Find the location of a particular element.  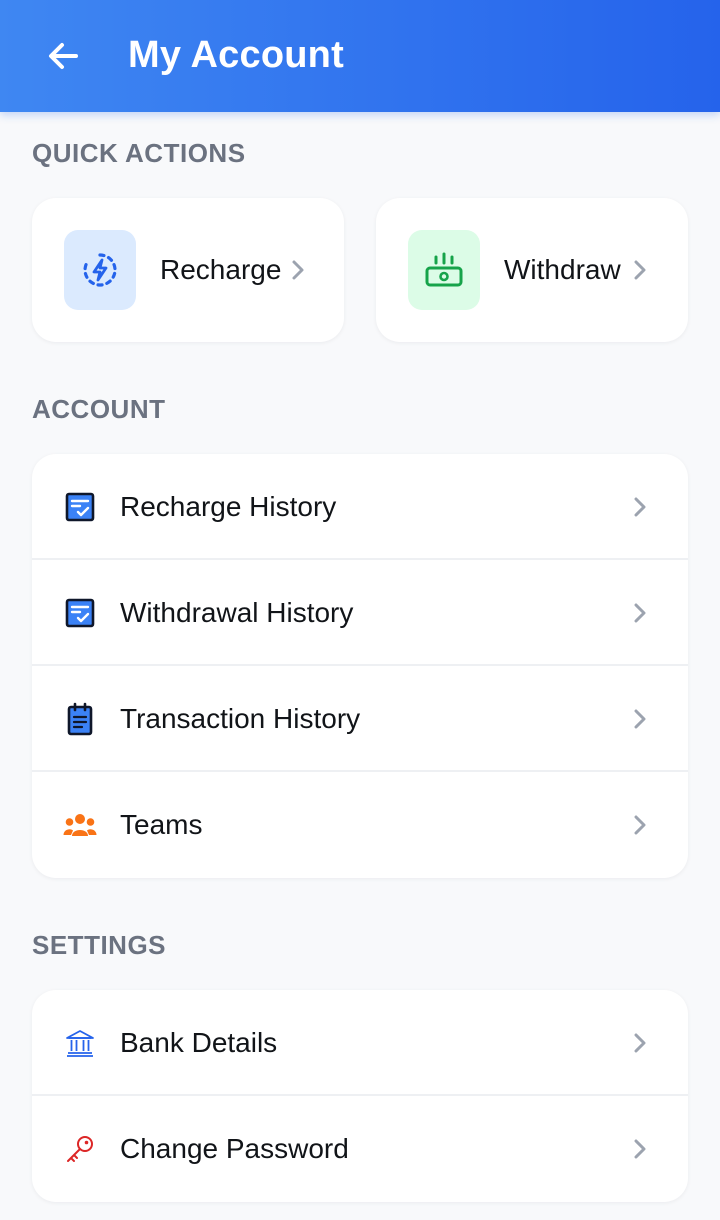

recharge-label: Recharge is located at coordinates (221, 269).